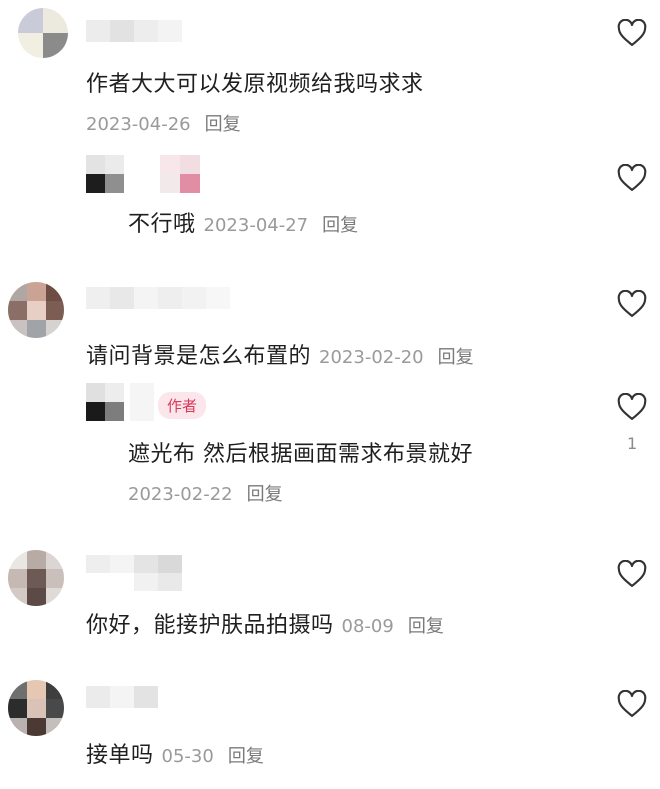  Describe the element at coordinates (182, 405) in the screenshot. I see `author-badge: 作者` at that location.